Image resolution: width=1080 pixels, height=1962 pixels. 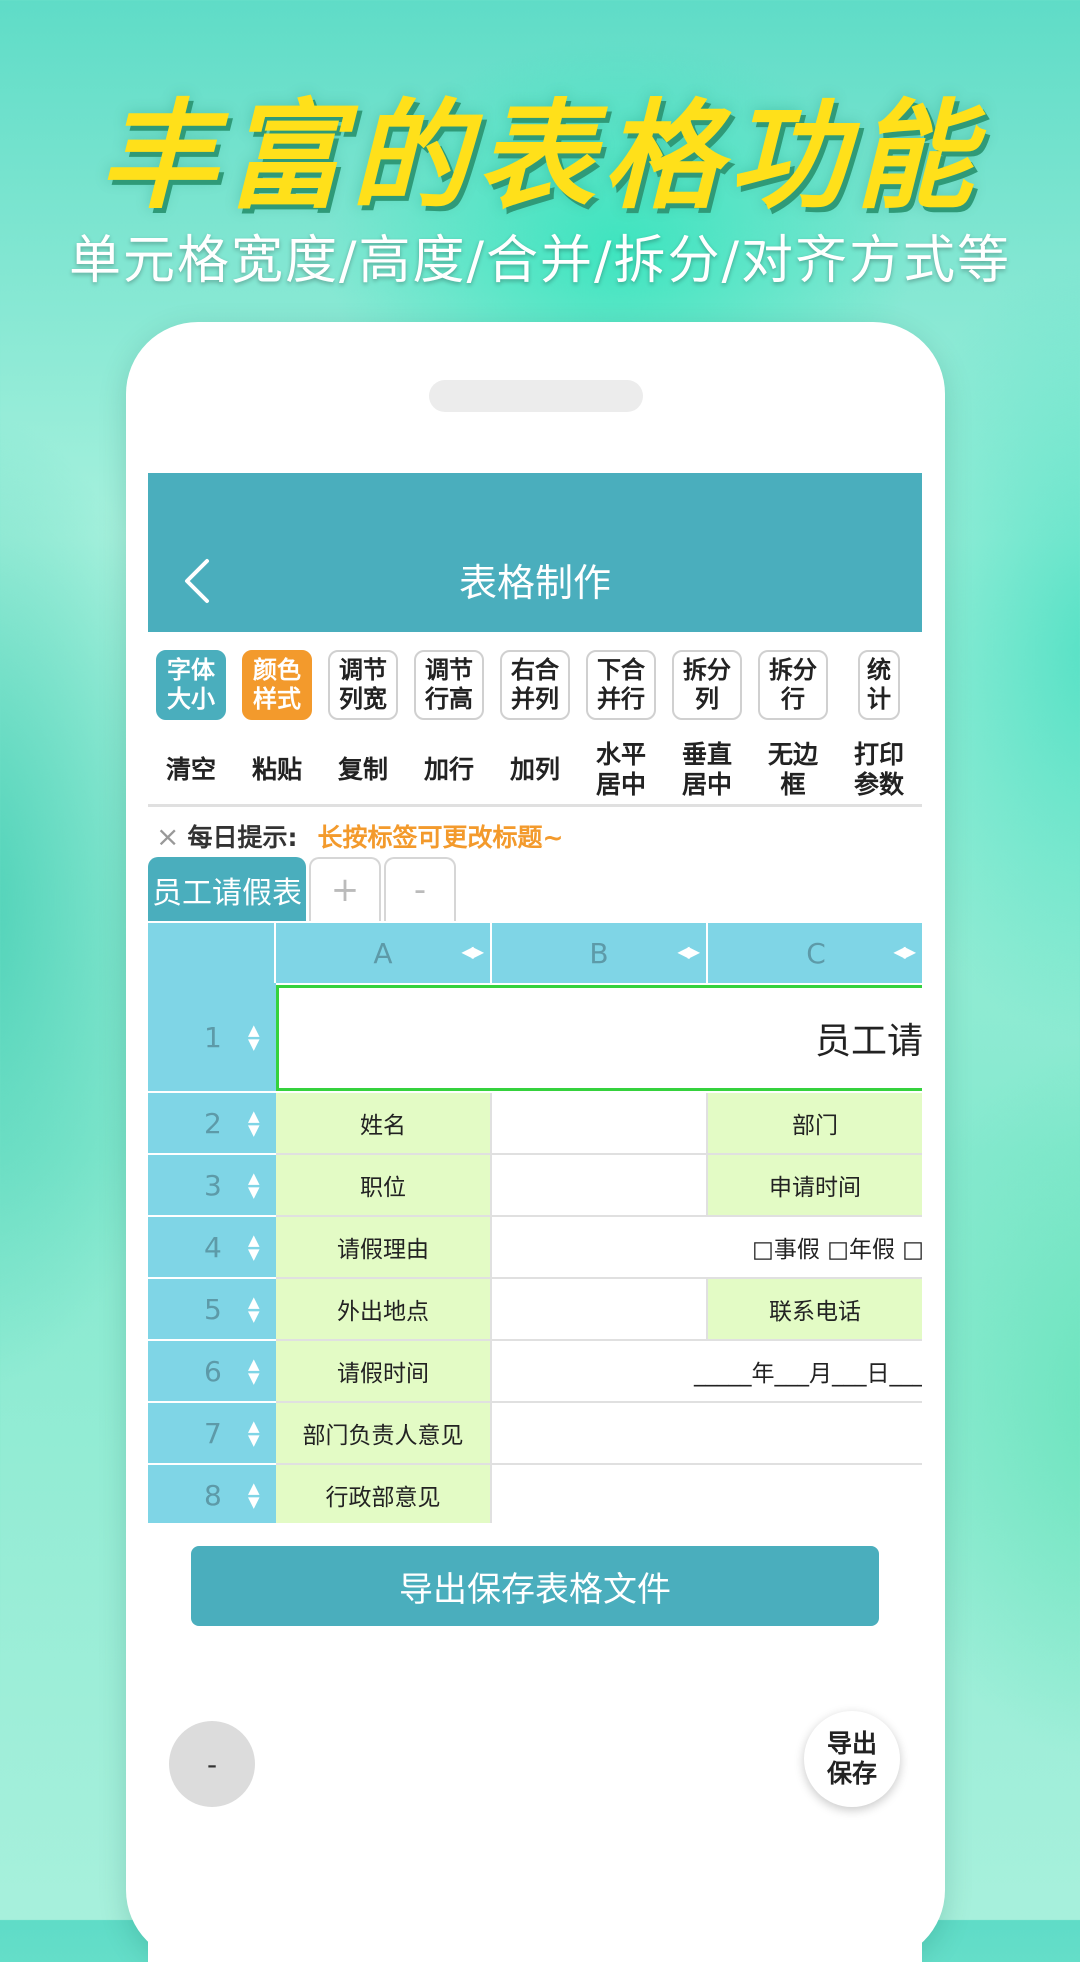 I want to click on cell-a7: 部门负责人意见, so click(x=384, y=1434).